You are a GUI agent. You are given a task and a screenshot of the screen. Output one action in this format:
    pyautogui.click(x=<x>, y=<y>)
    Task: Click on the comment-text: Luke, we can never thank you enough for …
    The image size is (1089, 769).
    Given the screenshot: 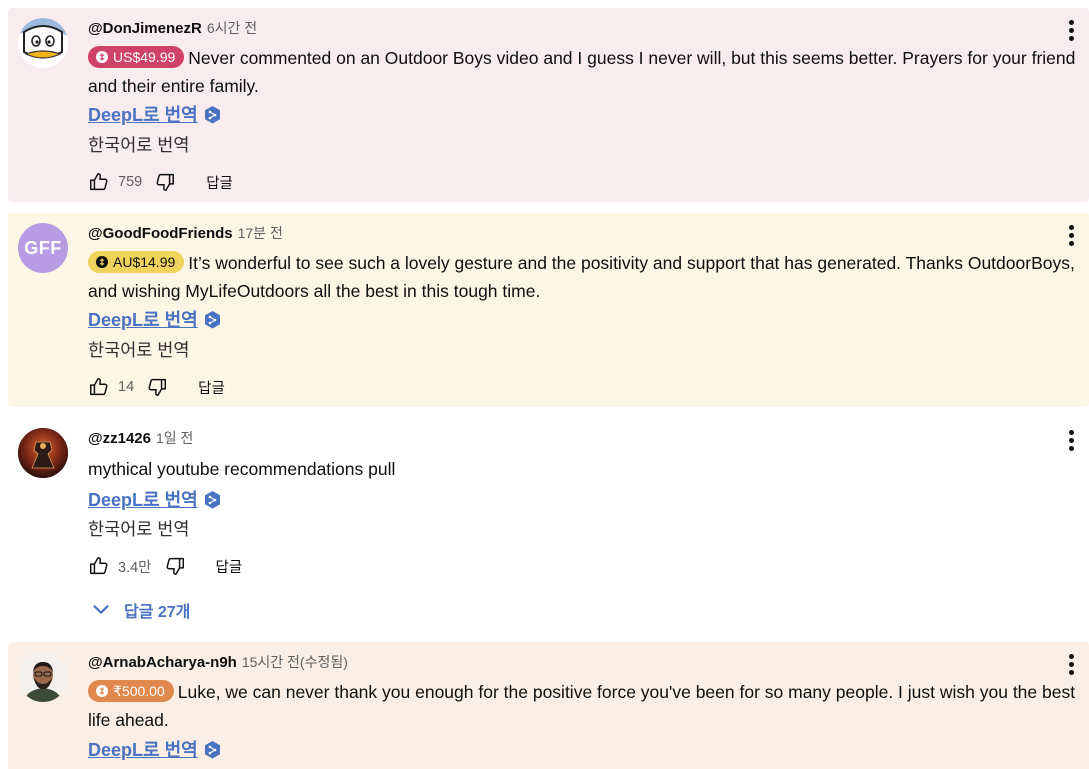 What is the action you would take?
    pyautogui.click(x=582, y=706)
    